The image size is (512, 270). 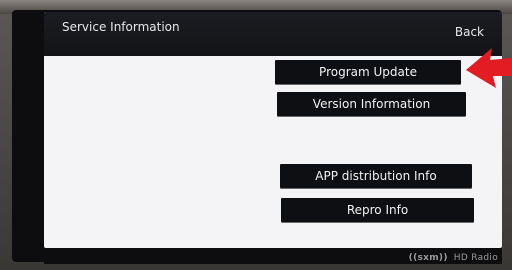 What do you see at coordinates (273, 34) in the screenshot?
I see `screen-header: Service Information Back` at bounding box center [273, 34].